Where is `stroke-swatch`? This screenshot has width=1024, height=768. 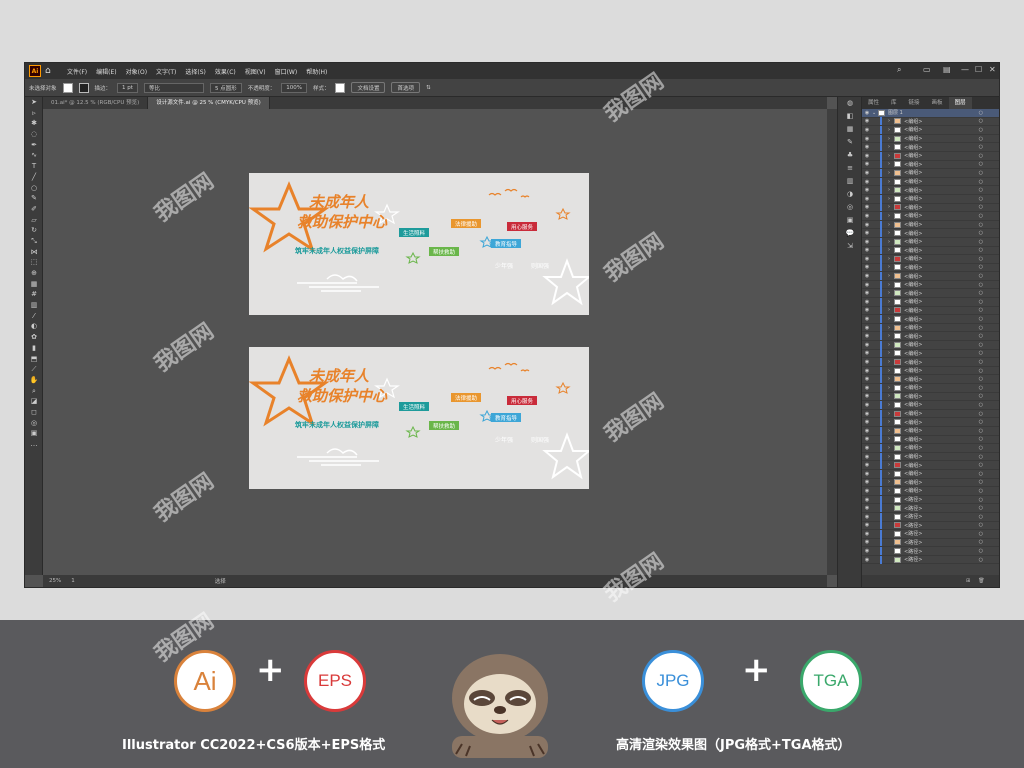 stroke-swatch is located at coordinates (83, 87).